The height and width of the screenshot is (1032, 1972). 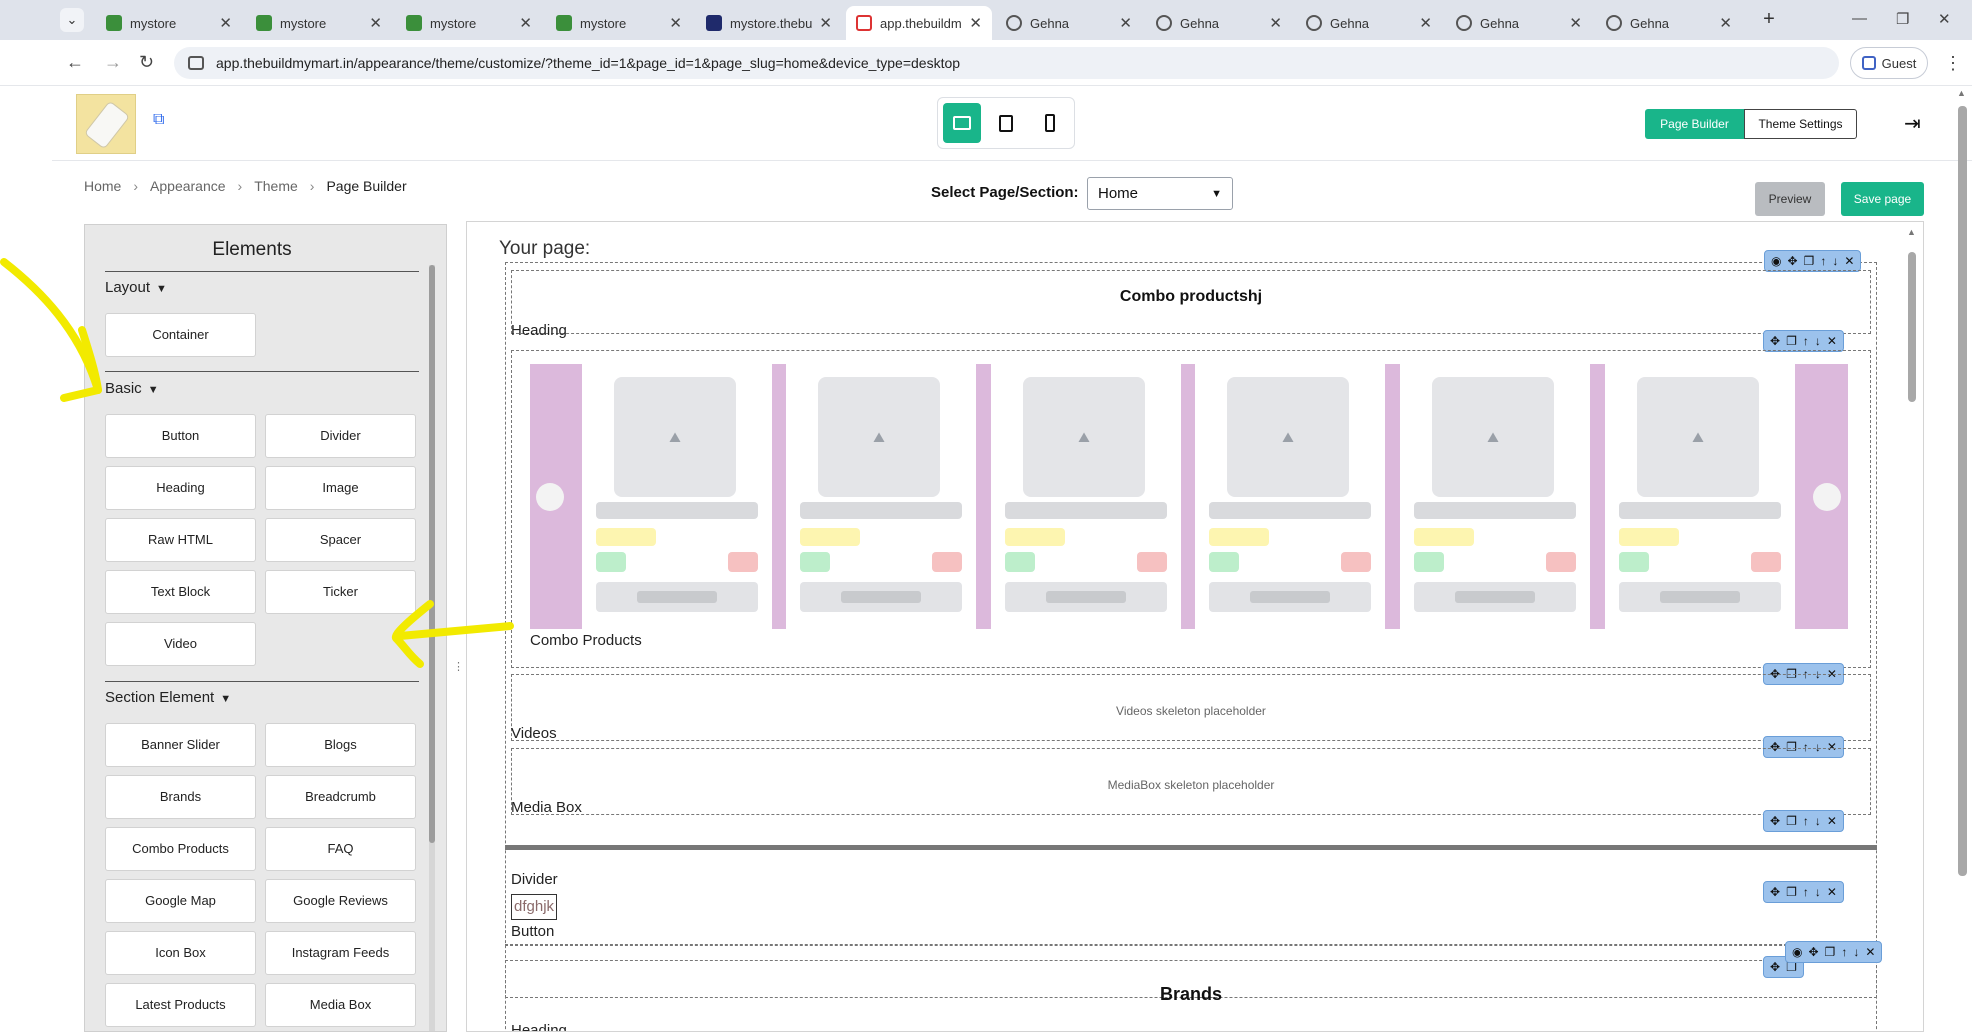 What do you see at coordinates (432, 648) in the screenshot?
I see `elements-scrollbar` at bounding box center [432, 648].